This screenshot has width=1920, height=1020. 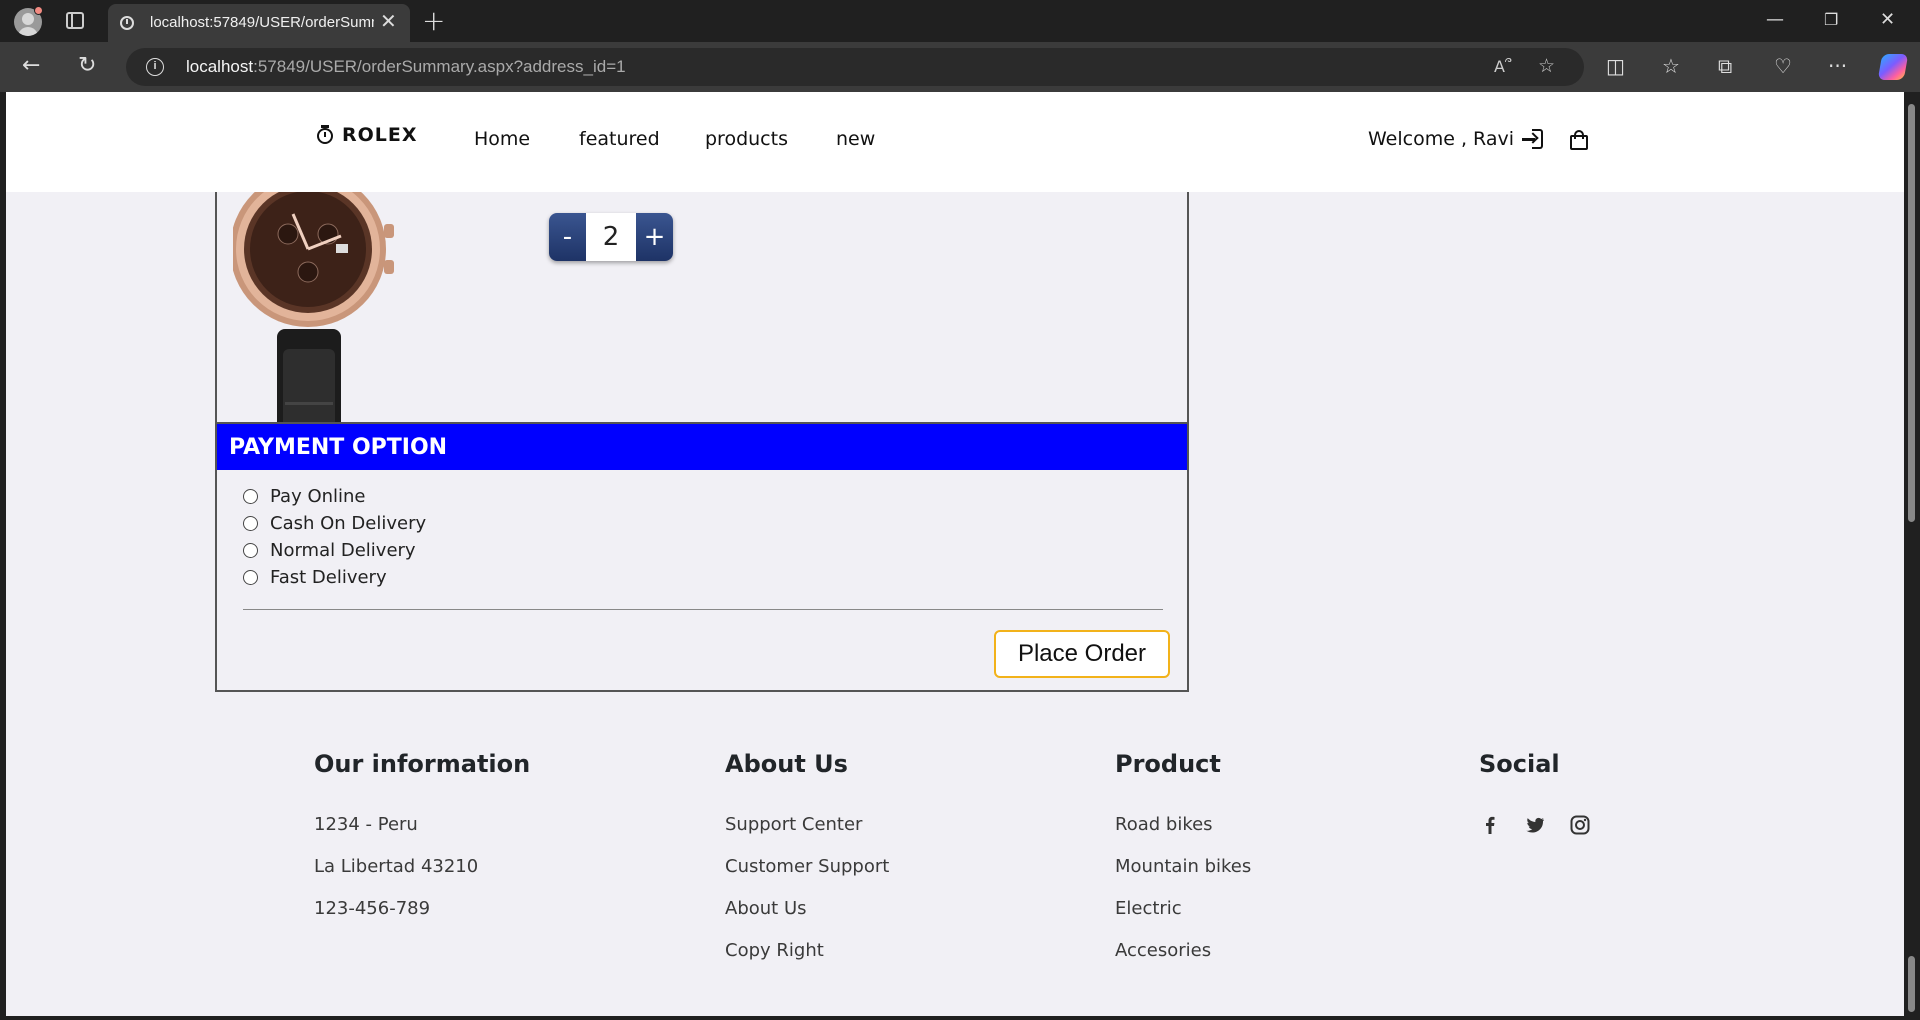 What do you see at coordinates (155, 67) in the screenshot?
I see `site-info-icon: i` at bounding box center [155, 67].